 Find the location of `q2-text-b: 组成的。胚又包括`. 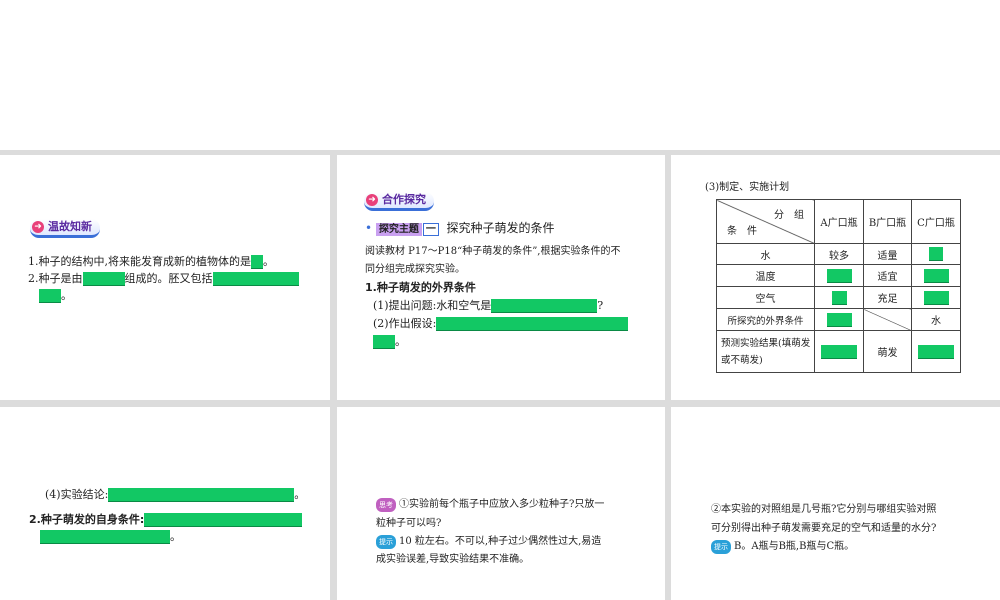

q2-text-b: 组成的。胚又包括 is located at coordinates (168, 278).